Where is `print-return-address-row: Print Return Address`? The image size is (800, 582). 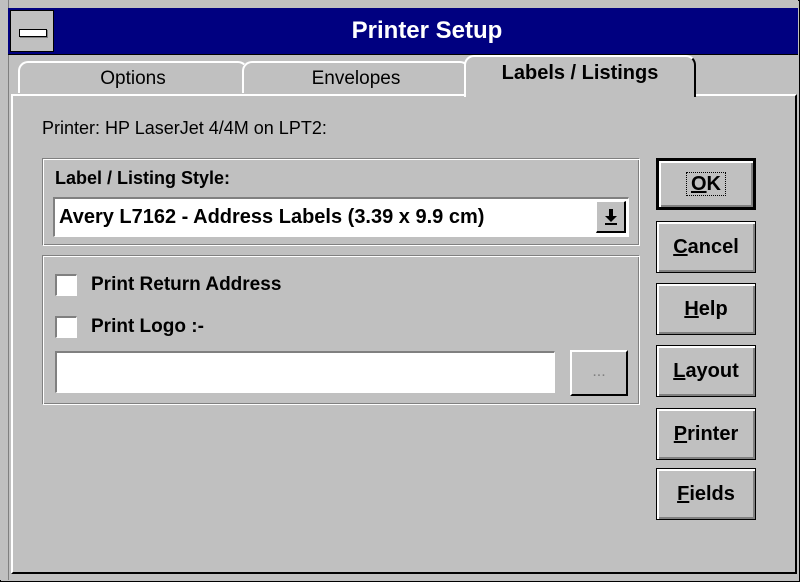 print-return-address-row: Print Return Address is located at coordinates (168, 285).